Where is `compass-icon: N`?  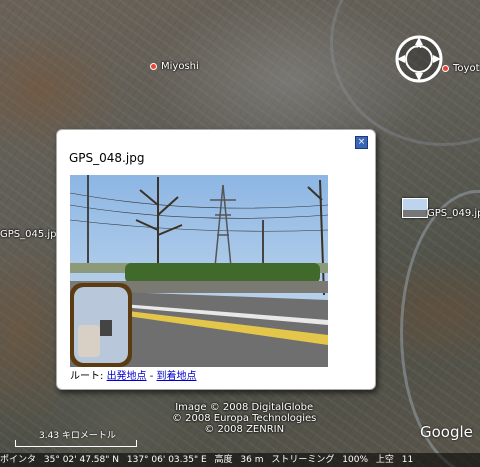 compass-icon: N is located at coordinates (419, 59).